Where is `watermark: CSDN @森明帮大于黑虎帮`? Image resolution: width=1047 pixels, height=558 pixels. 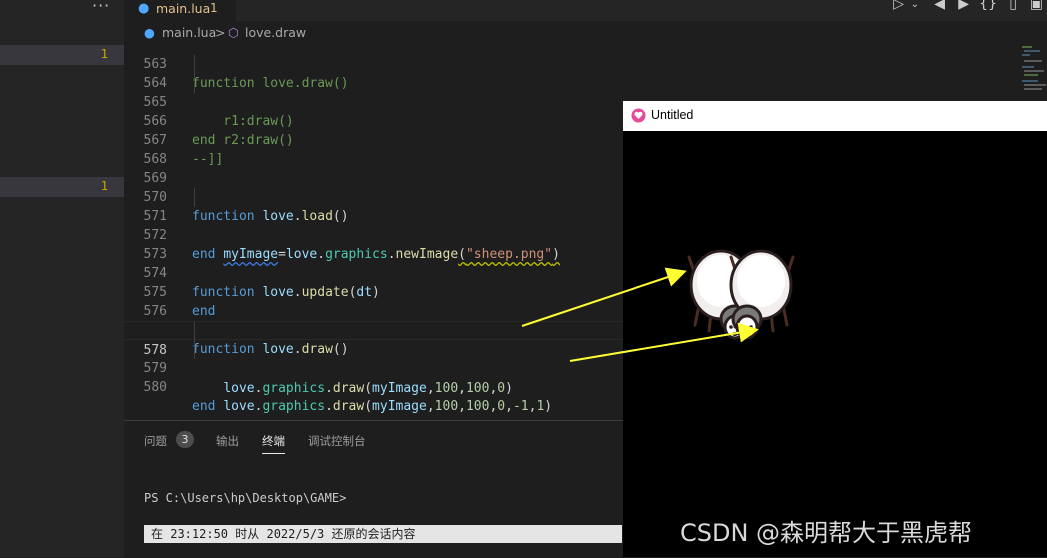 watermark: CSDN @森明帮大于黑虎帮 is located at coordinates (826, 533).